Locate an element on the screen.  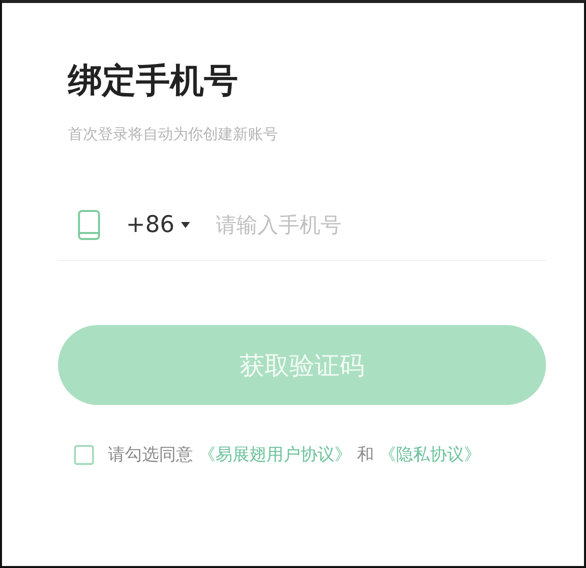
agreement-text: 请勾选同意 《易展翅用户协议》 和 《隐私协议》 is located at coordinates (295, 455).